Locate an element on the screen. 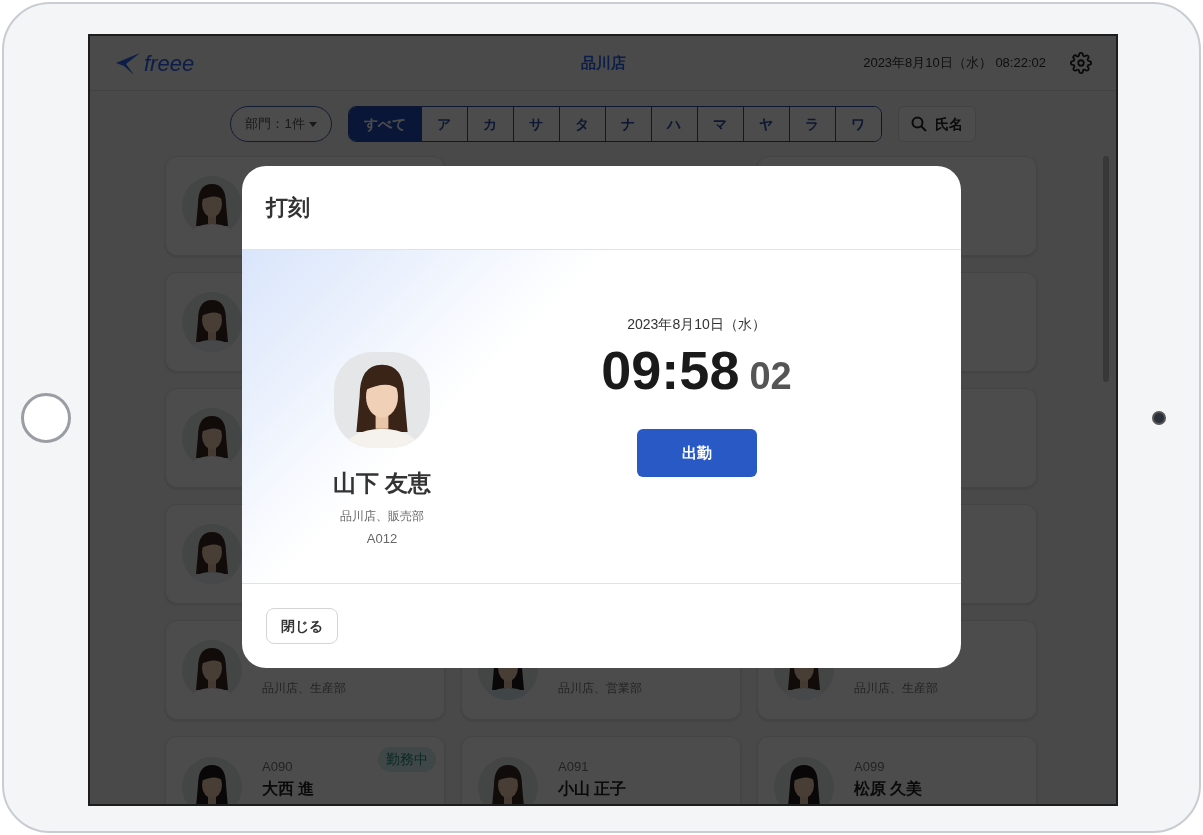 The width and height of the screenshot is (1203, 835). employee-department: 品川店、販売部 is located at coordinates (382, 516).